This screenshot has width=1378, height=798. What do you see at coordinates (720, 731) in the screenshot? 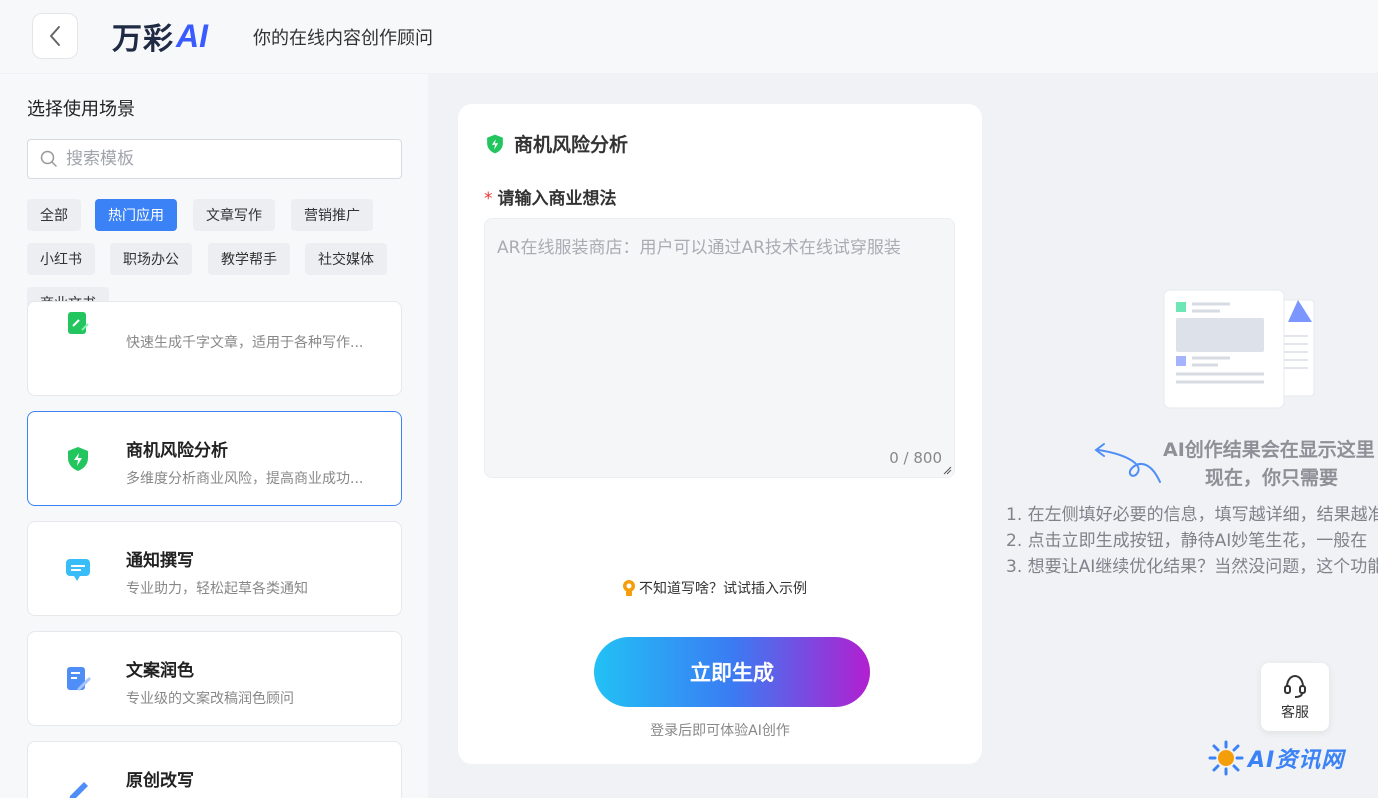
I see `login-tip: 登录后即可体验AI创作` at bounding box center [720, 731].